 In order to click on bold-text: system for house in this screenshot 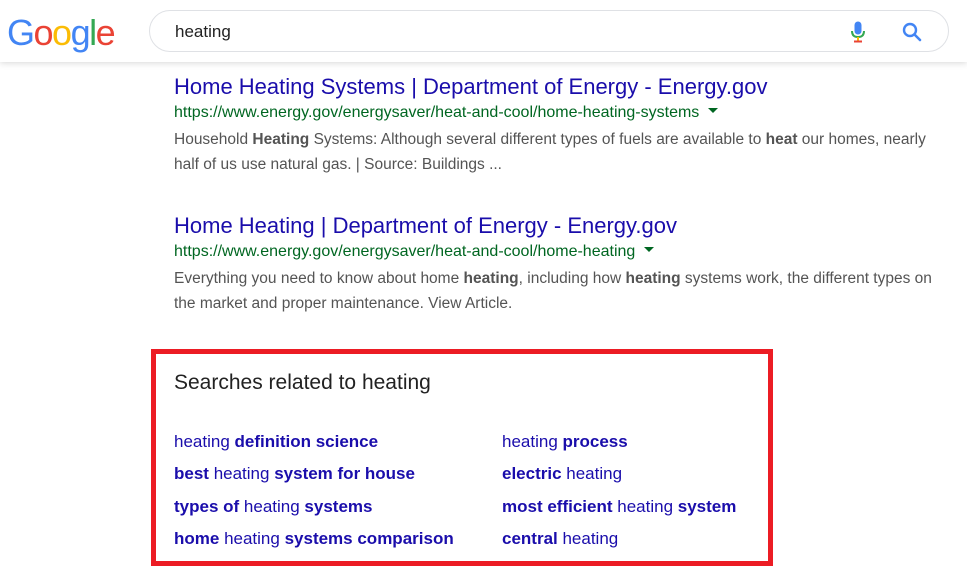, I will do `click(344, 473)`.